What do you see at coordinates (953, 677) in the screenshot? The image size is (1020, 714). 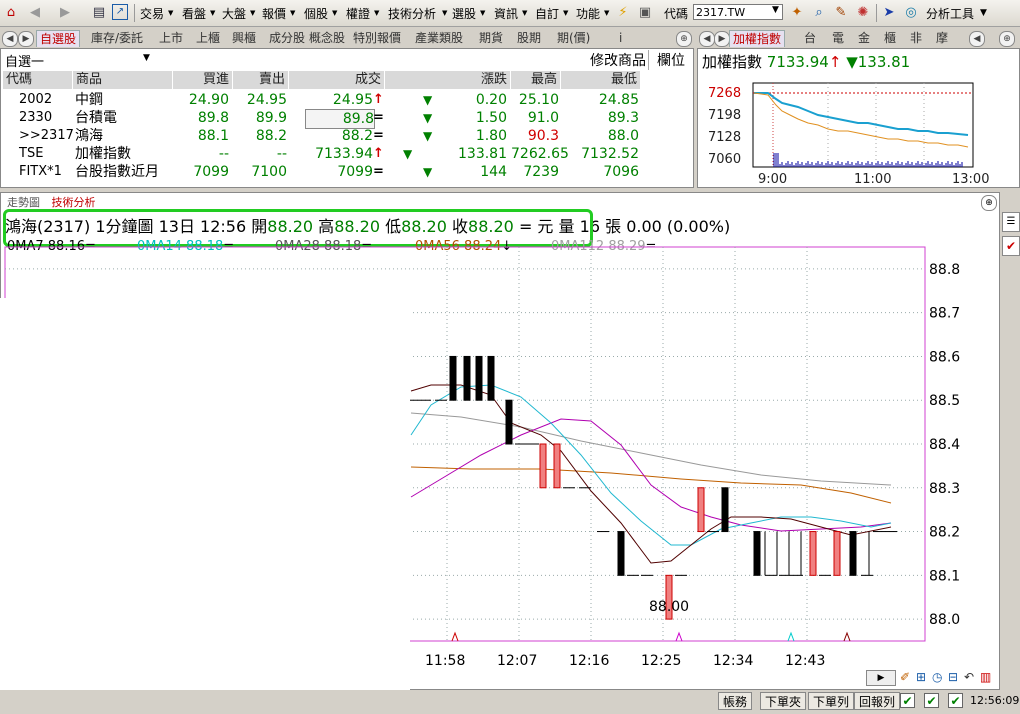 I see `zoom-out-icon: ⊟` at bounding box center [953, 677].